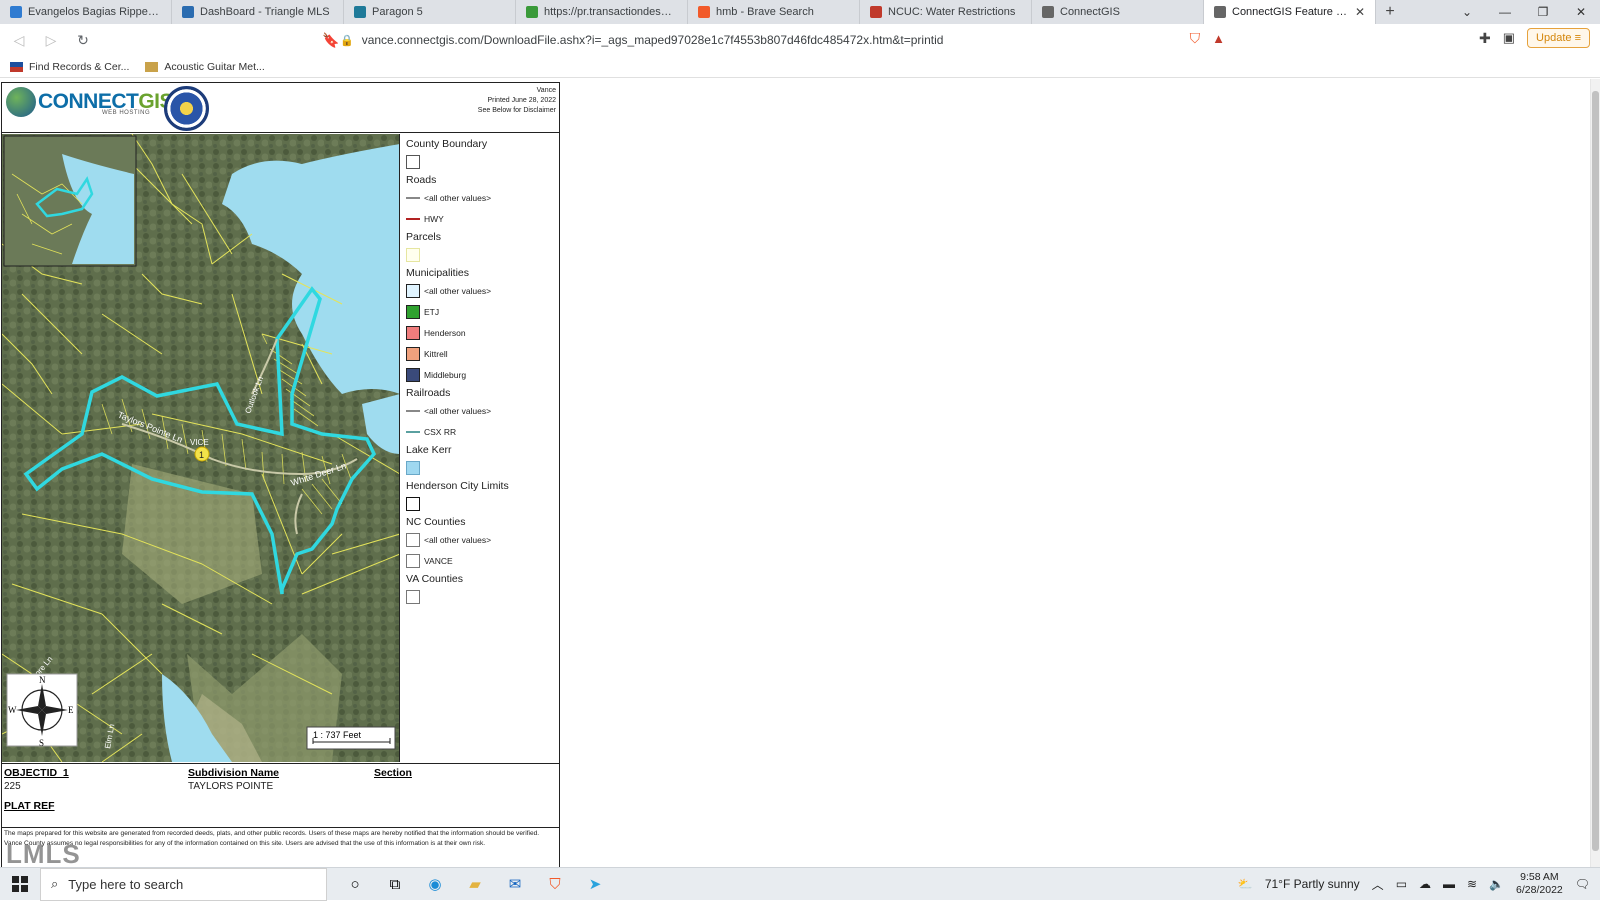 The height and width of the screenshot is (901, 1600). Describe the element at coordinates (12, 710) in the screenshot. I see `svg-text: W` at that location.